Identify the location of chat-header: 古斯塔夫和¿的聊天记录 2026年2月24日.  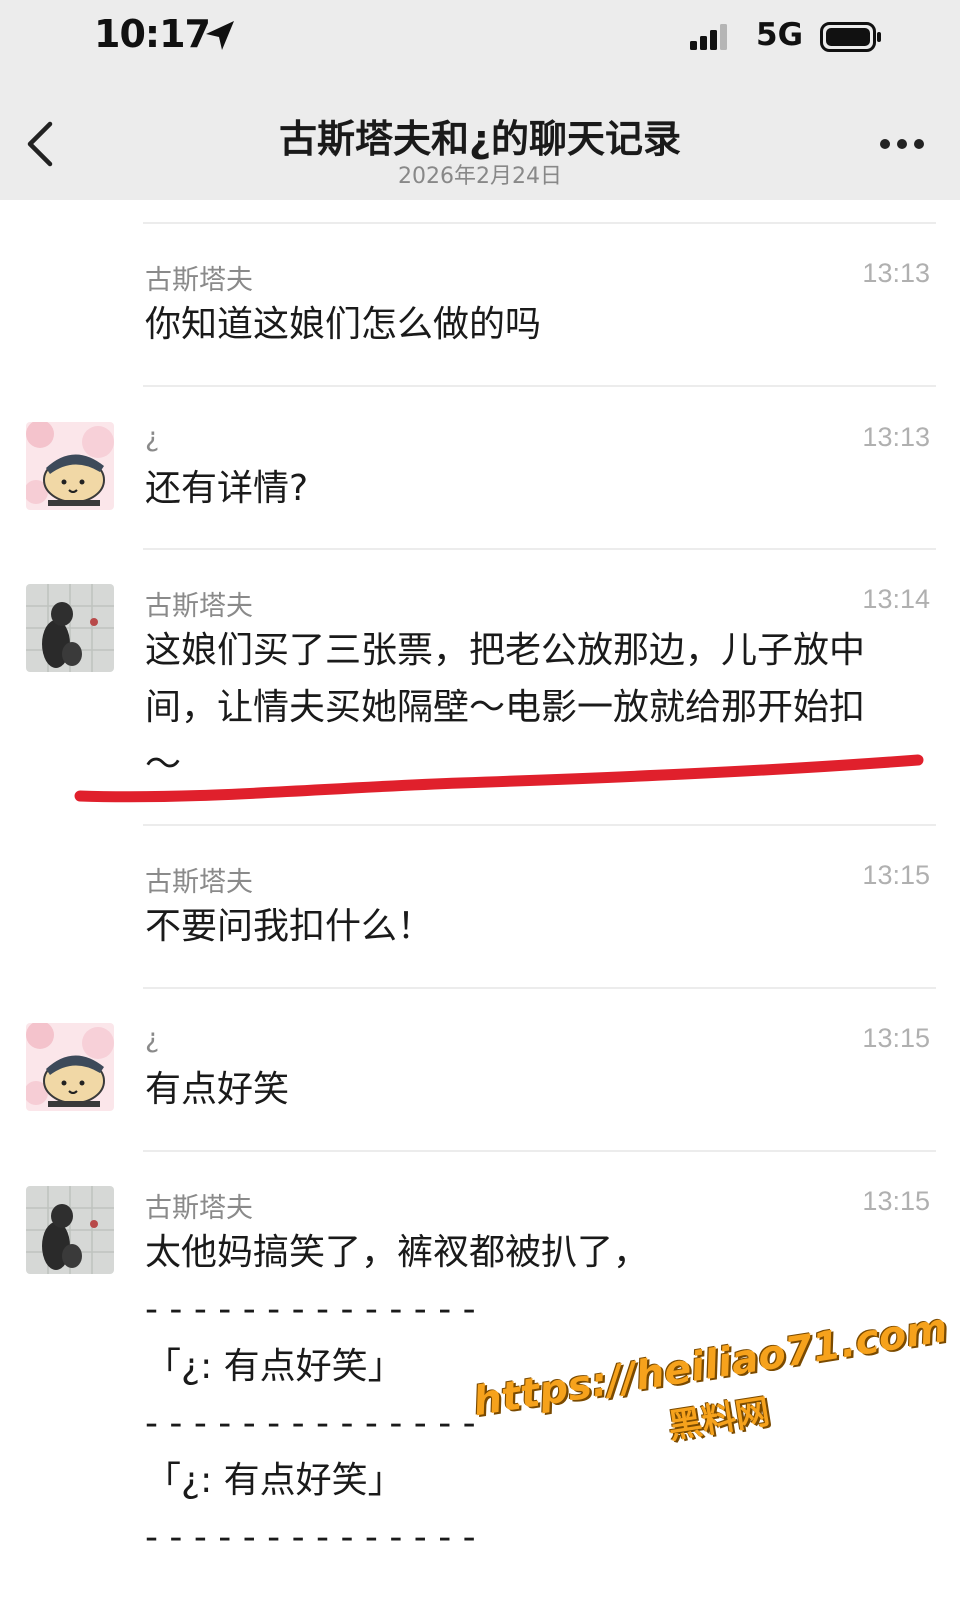
(480, 138).